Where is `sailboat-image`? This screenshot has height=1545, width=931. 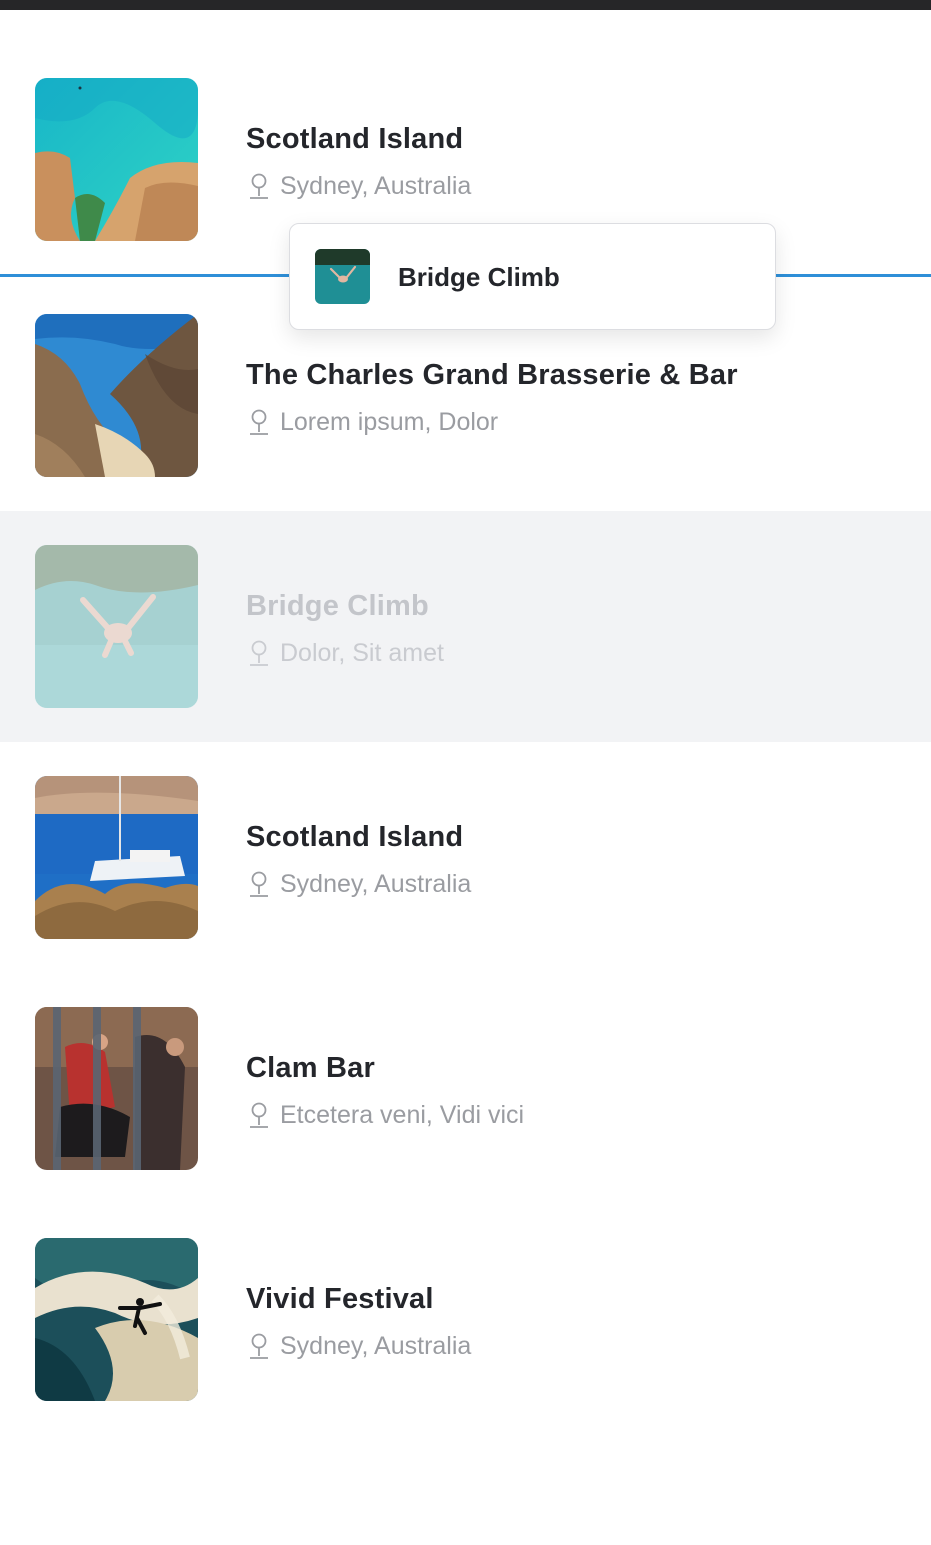 sailboat-image is located at coordinates (116, 857).